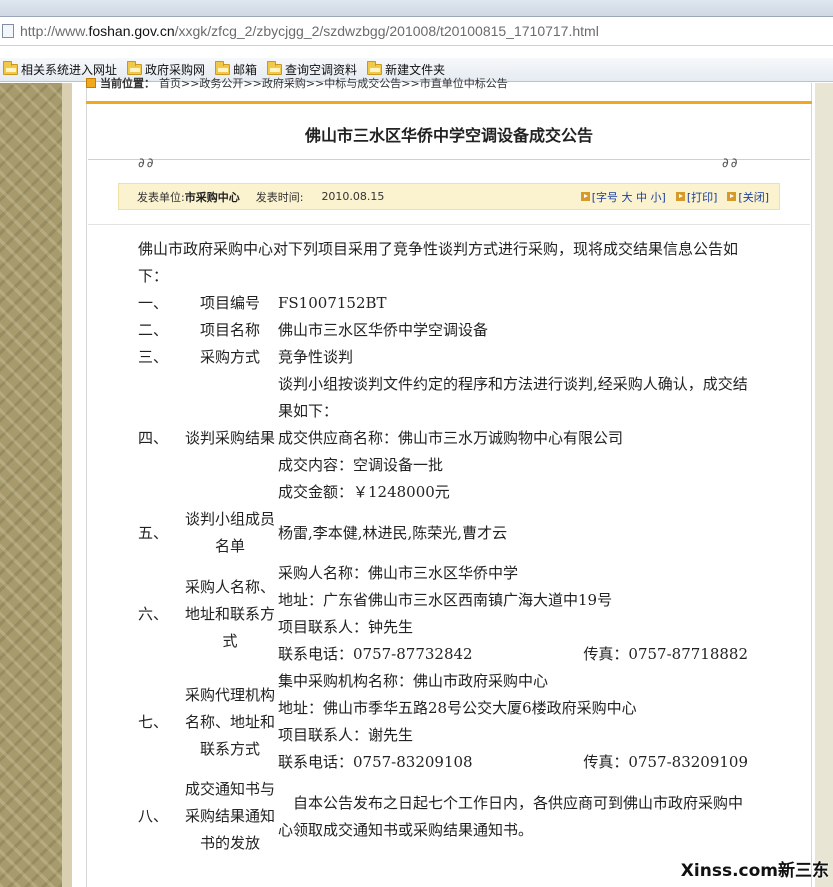  What do you see at coordinates (153, 438) in the screenshot?
I see `item-number: 四、` at bounding box center [153, 438].